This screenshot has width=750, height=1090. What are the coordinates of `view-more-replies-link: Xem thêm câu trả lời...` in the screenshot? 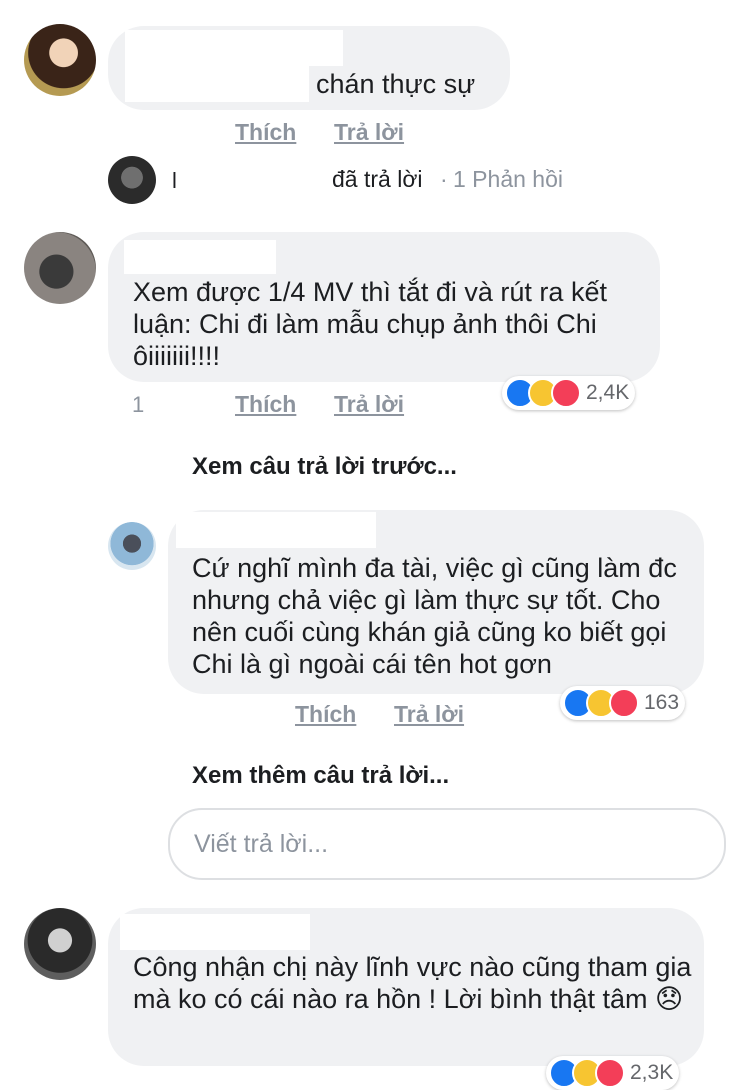 It's located at (320, 776).